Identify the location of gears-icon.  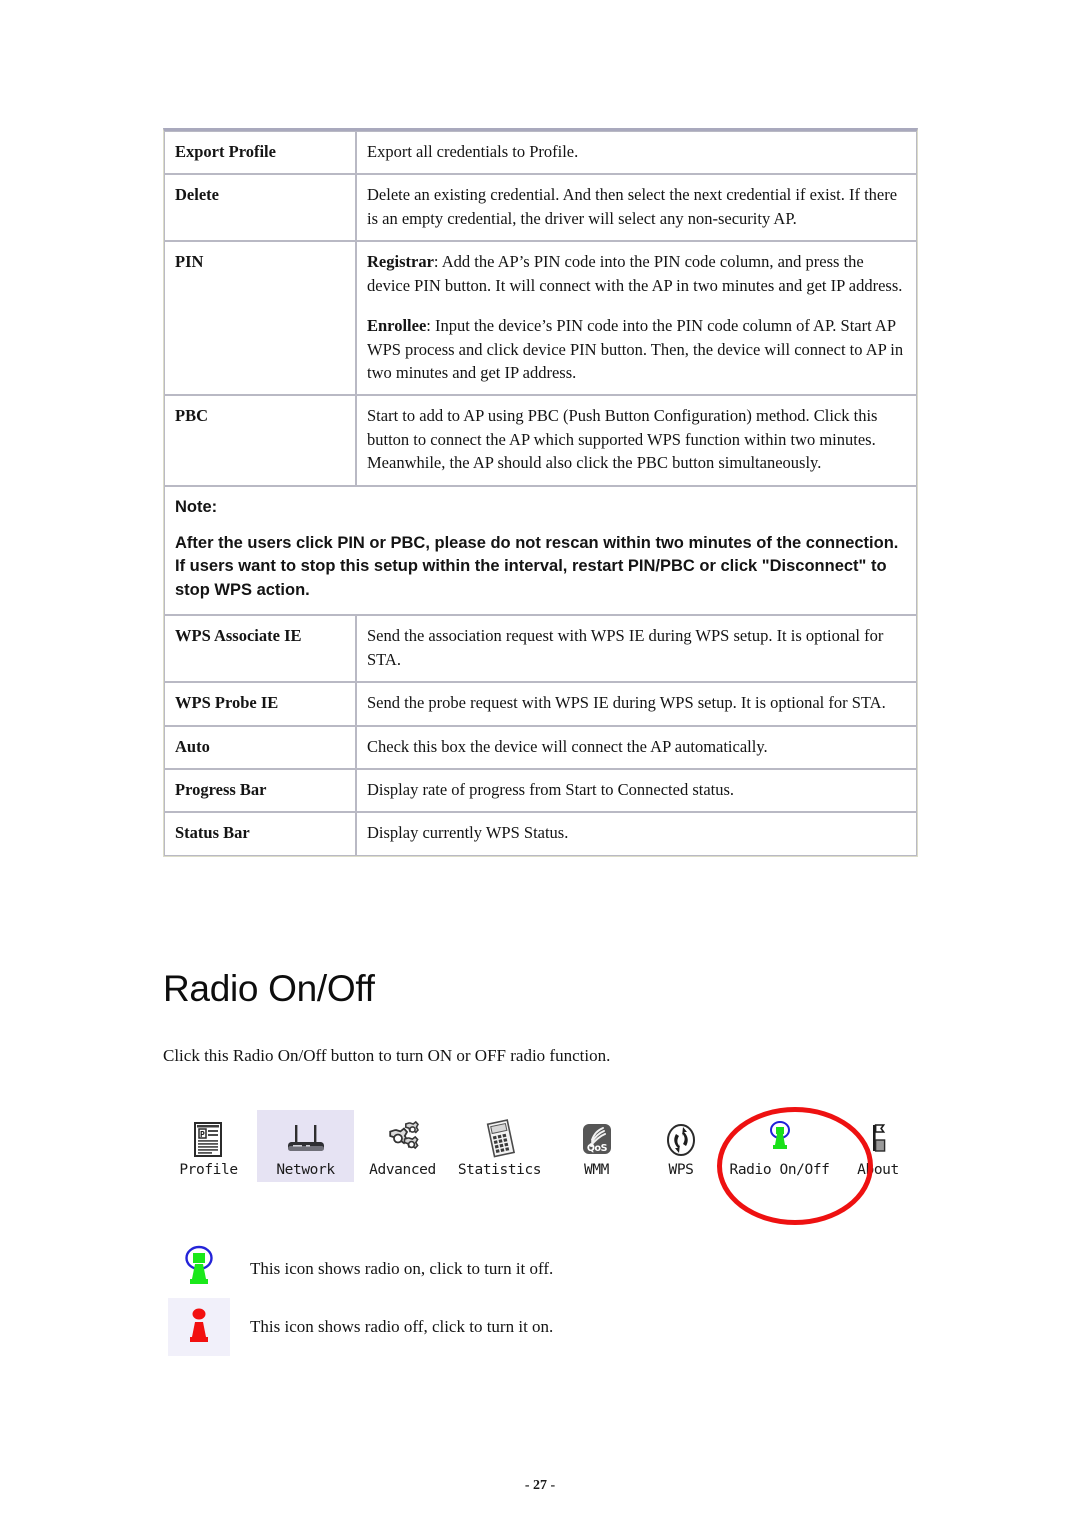
(403, 1137).